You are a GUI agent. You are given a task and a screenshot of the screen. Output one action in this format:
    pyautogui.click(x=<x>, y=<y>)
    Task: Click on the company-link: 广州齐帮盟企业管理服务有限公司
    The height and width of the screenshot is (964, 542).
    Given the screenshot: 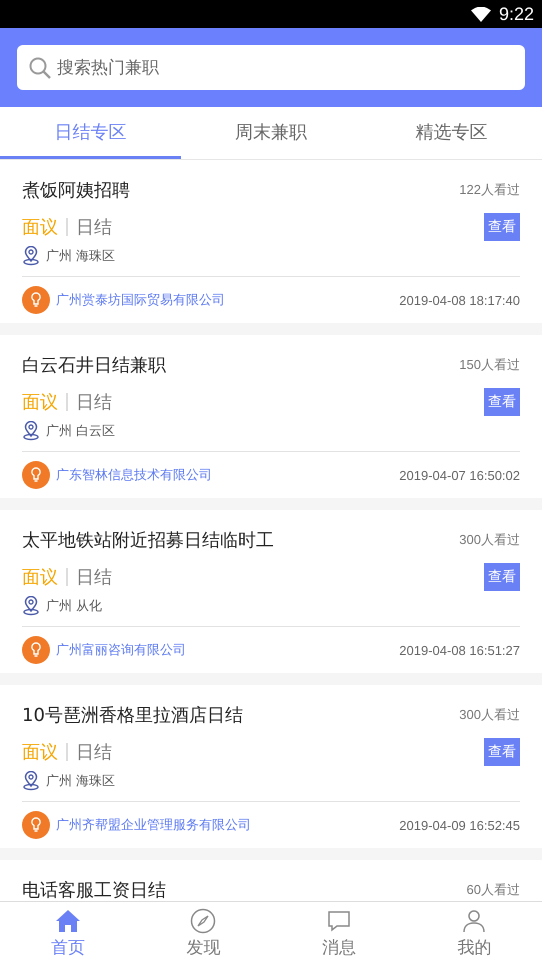 What is the action you would take?
    pyautogui.click(x=153, y=825)
    